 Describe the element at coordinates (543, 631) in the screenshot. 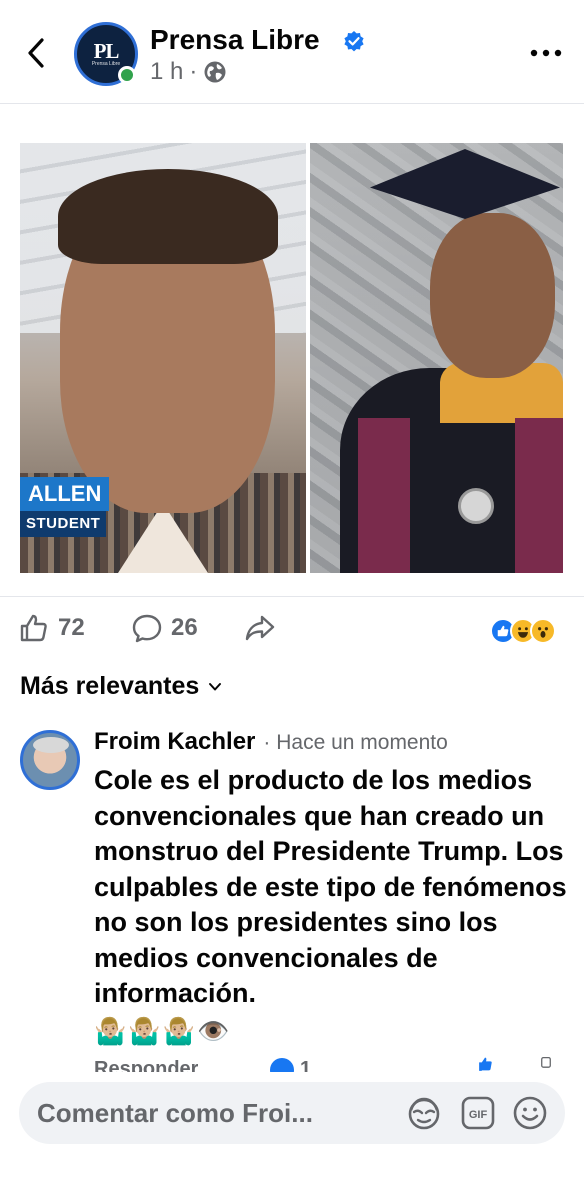

I see `wow-reaction-icon` at that location.